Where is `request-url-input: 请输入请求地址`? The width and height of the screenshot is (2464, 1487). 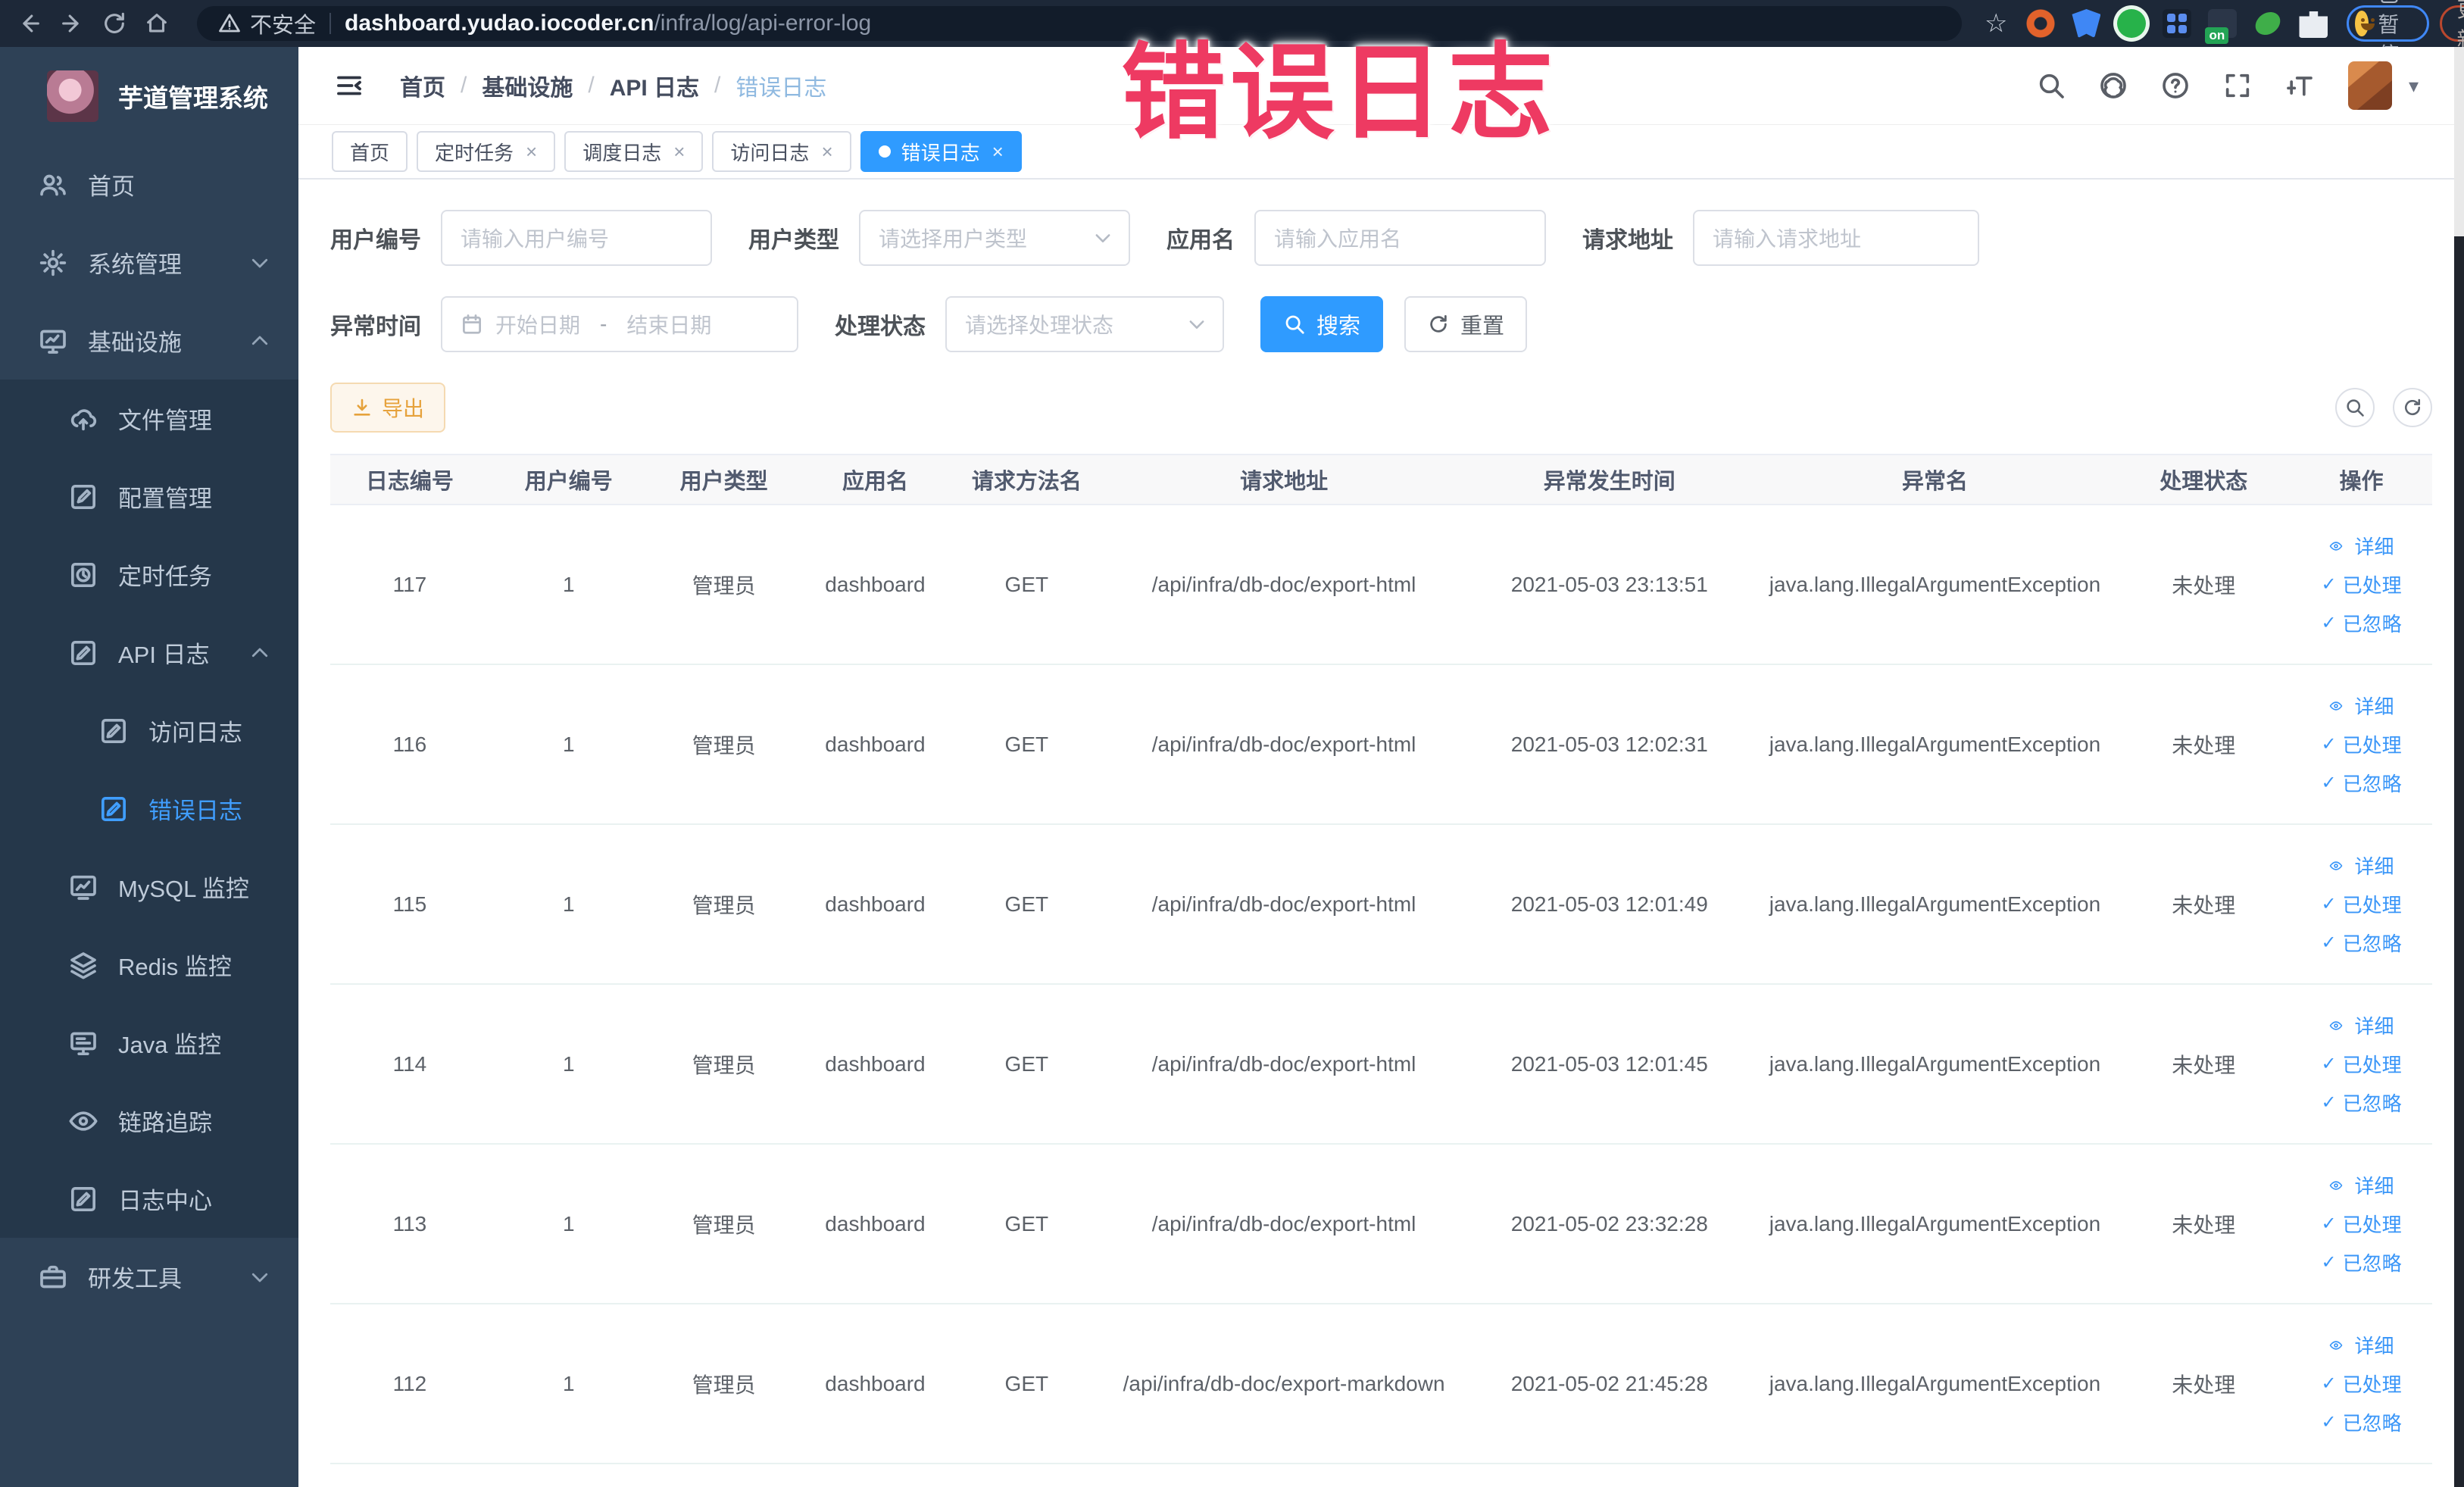
request-url-input: 请输入请求地址 is located at coordinates (1836, 238).